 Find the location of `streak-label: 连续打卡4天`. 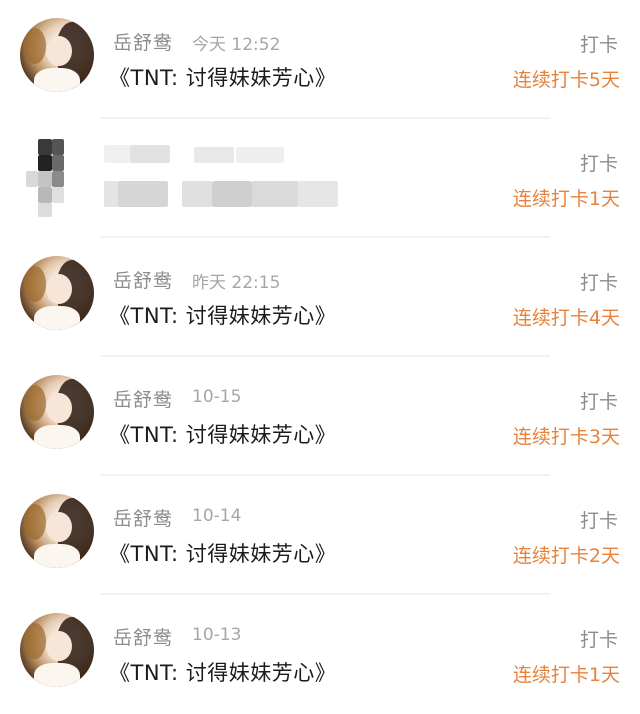

streak-label: 连续打卡4天 is located at coordinates (566, 318).